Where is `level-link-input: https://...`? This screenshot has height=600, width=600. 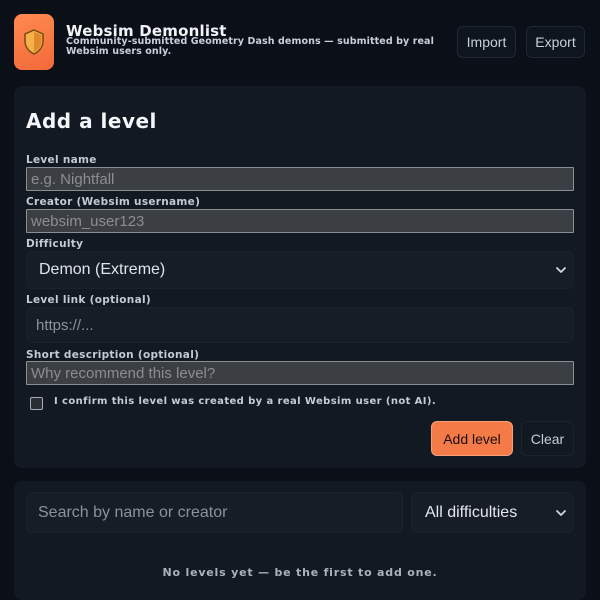 level-link-input: https://... is located at coordinates (300, 325).